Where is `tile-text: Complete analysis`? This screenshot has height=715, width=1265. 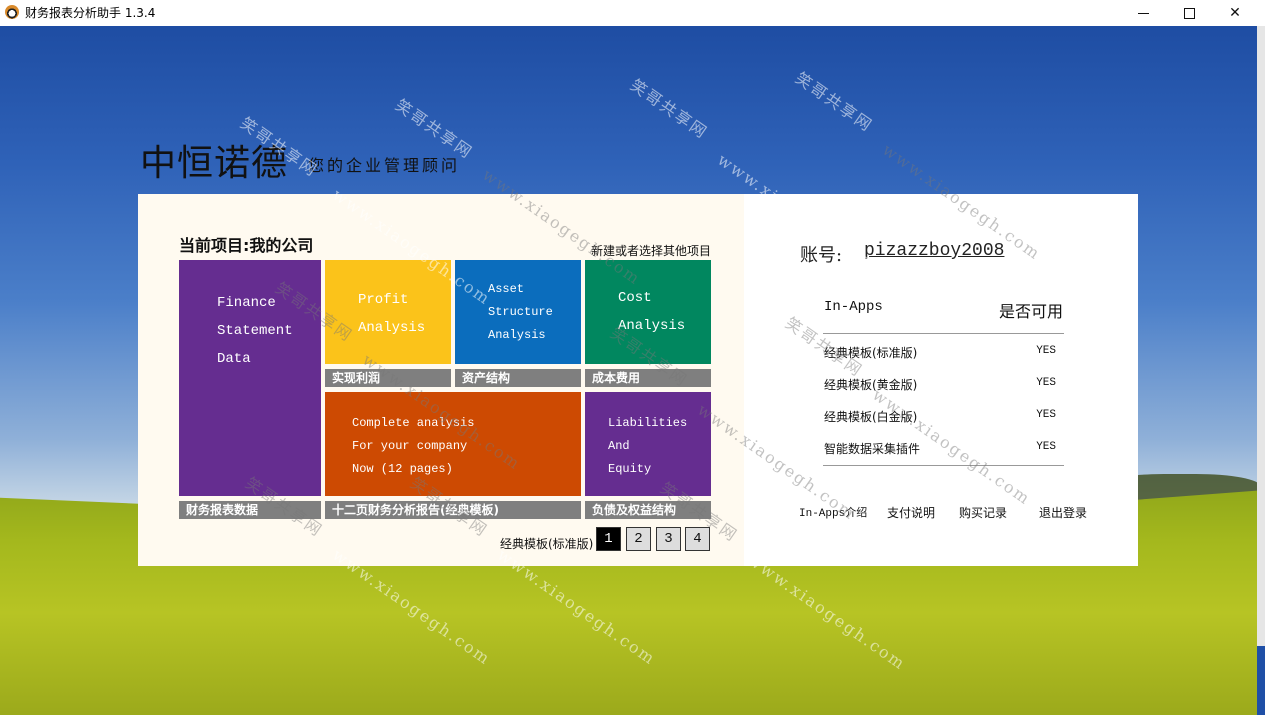
tile-text: Complete analysis is located at coordinates (413, 423).